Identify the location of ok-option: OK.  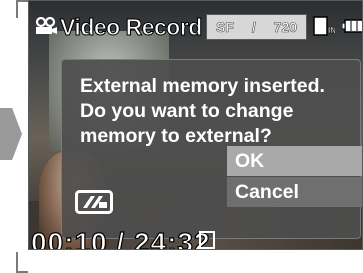
(294, 161).